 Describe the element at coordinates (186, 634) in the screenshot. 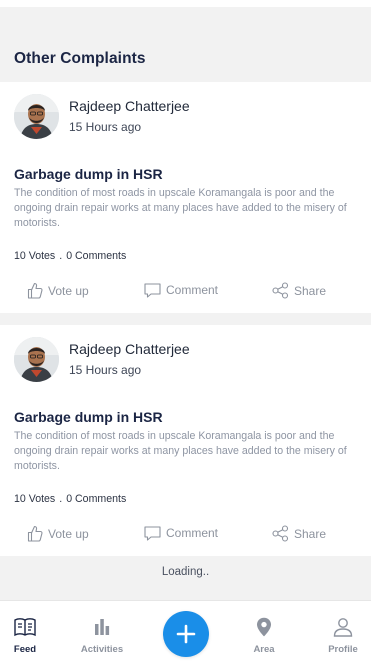

I see `add-complaint-button` at that location.